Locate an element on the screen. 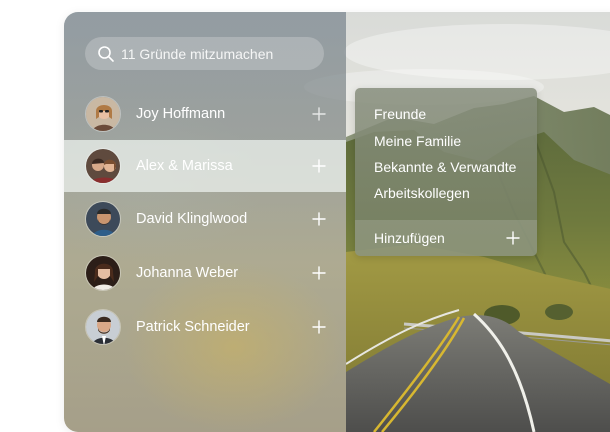 This screenshot has width=610, height=432. contact-name: Alex & Marissa is located at coordinates (184, 166).